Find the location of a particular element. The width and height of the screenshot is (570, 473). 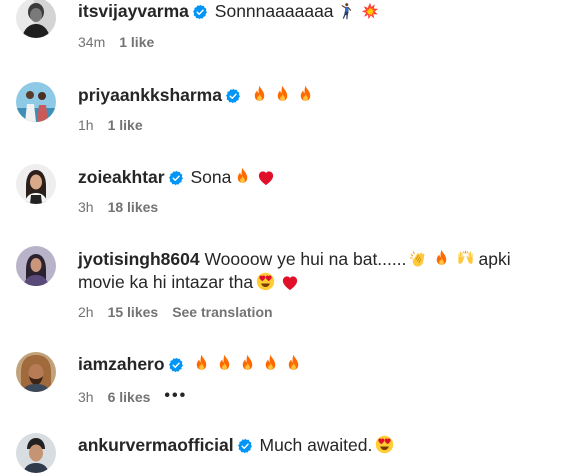

comment-text: itsvijayvarma Sonnnaaaaaaa is located at coordinates (319, 11).